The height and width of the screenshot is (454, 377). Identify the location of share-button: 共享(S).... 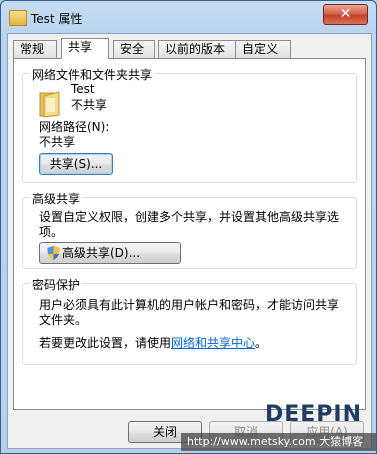
(76, 164).